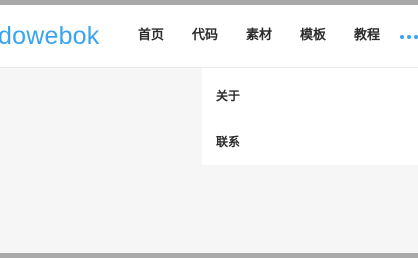 Image resolution: width=418 pixels, height=258 pixels. Describe the element at coordinates (259, 36) in the screenshot. I see `nav-item-materials: 素材` at that location.